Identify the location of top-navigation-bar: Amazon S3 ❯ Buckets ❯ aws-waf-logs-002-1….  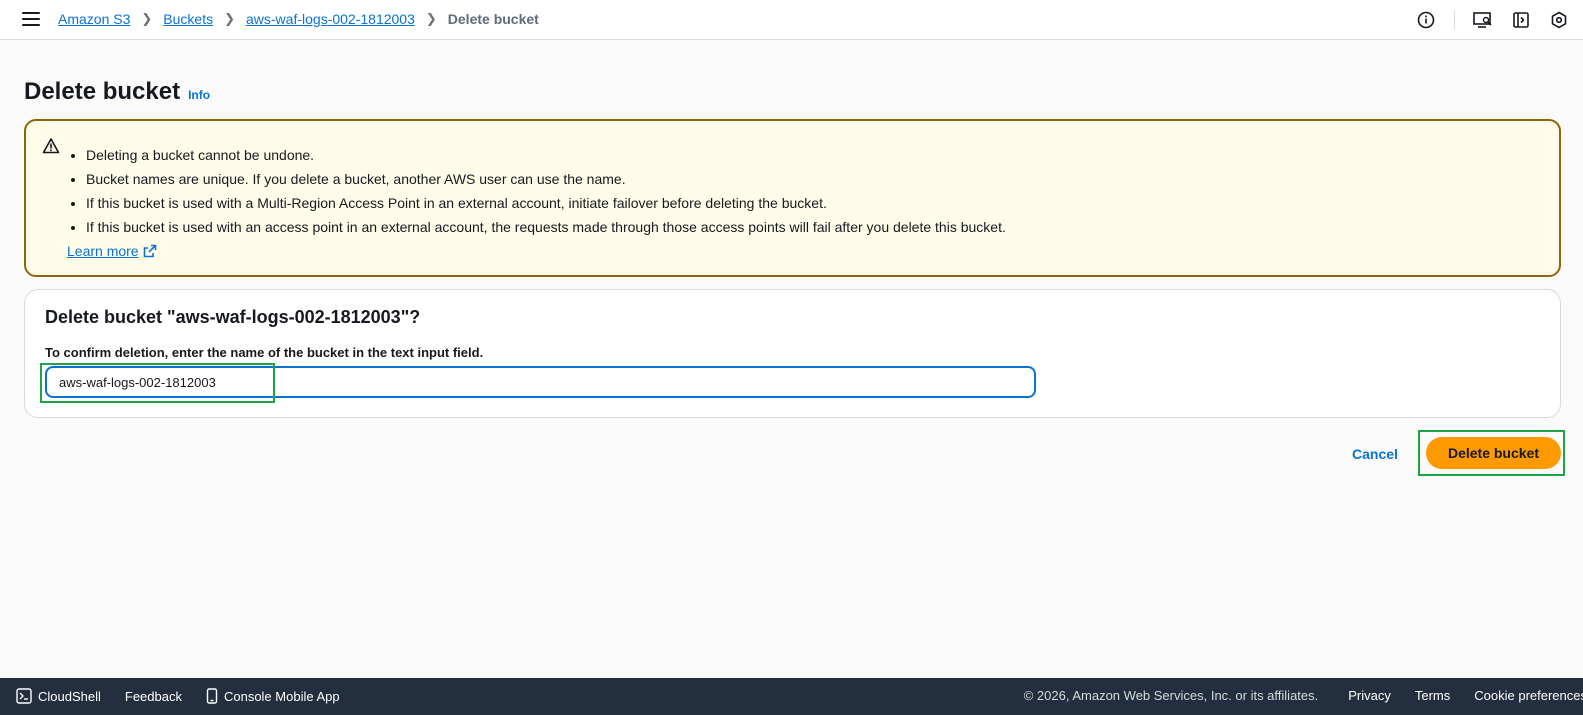
(791, 20).